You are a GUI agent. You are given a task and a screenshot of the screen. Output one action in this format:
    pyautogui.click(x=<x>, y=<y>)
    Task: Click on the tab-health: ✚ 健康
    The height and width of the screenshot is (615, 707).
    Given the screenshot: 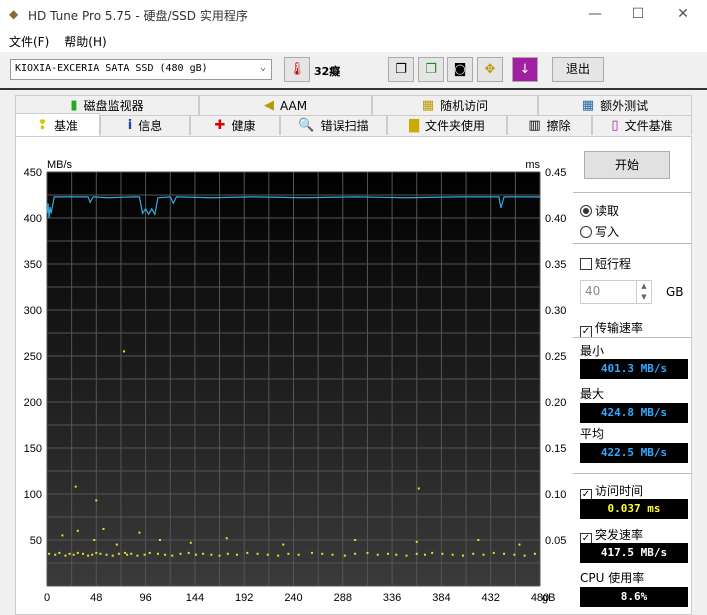 What is the action you would take?
    pyautogui.click(x=235, y=125)
    